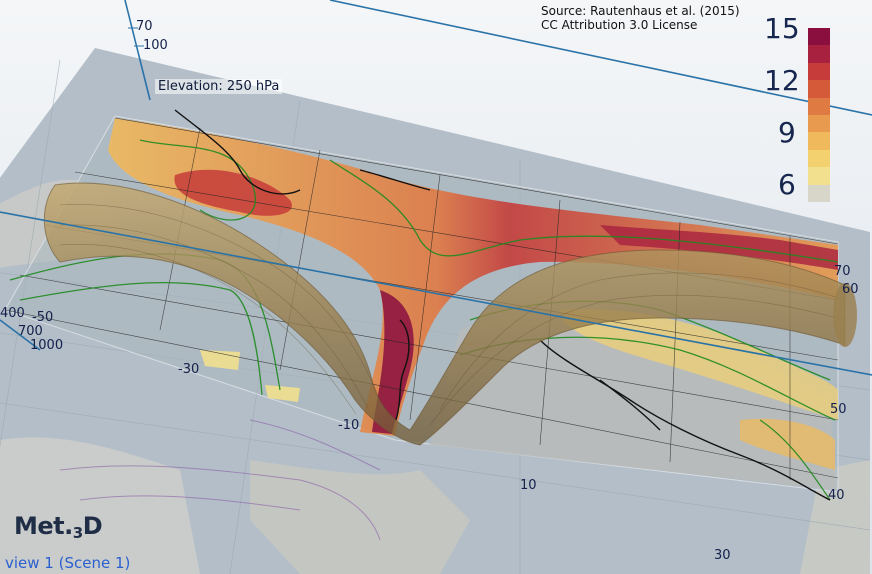 This screenshot has width=872, height=574. What do you see at coordinates (787, 184) in the screenshot?
I see `colorbar-tick-6: 6` at bounding box center [787, 184].